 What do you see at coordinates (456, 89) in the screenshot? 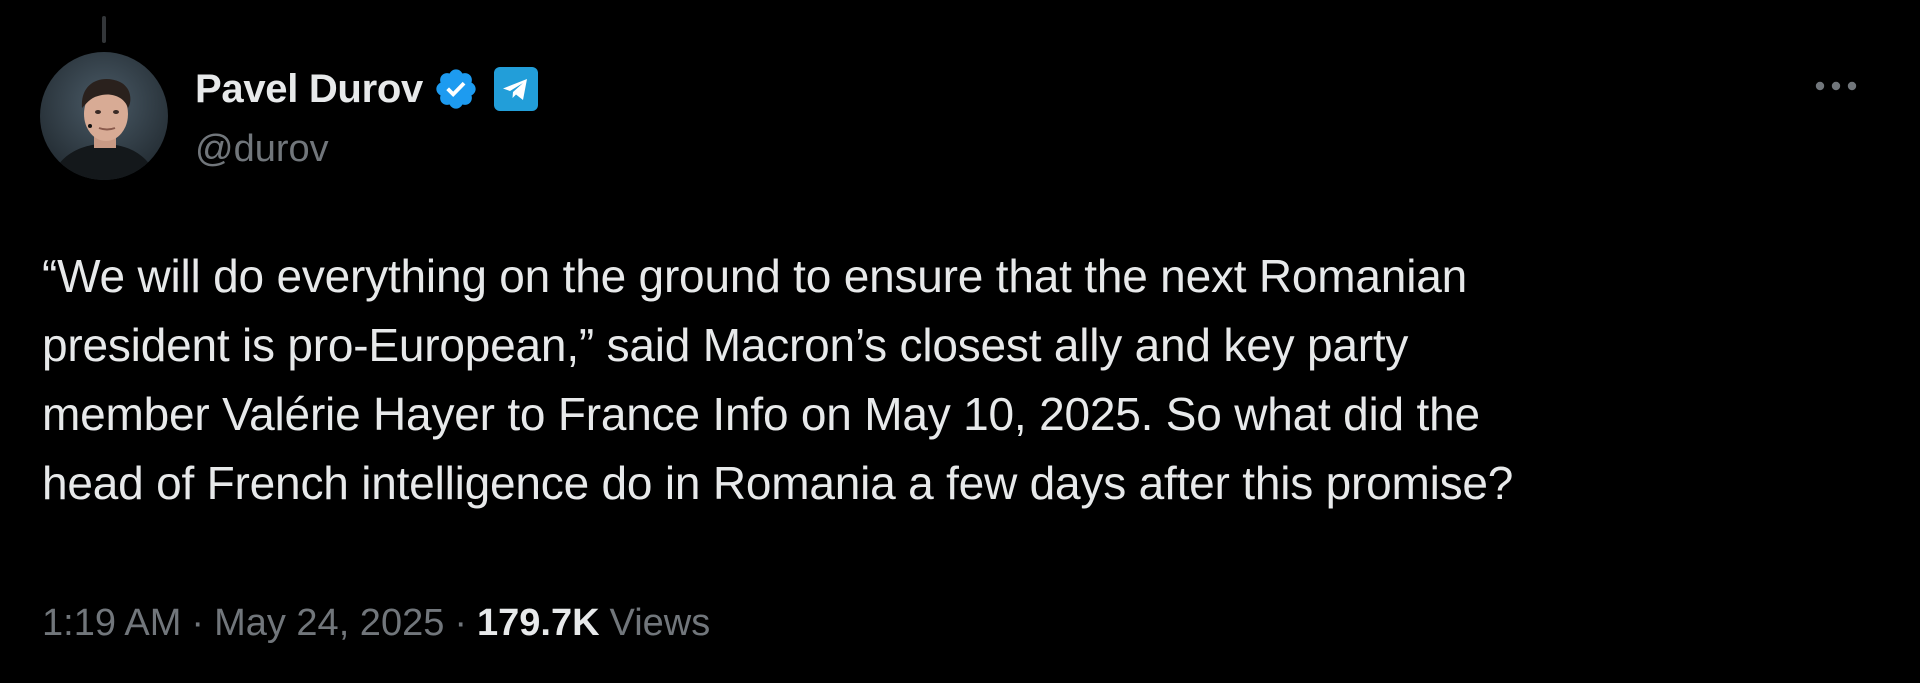
I see `verified-badge-icon` at bounding box center [456, 89].